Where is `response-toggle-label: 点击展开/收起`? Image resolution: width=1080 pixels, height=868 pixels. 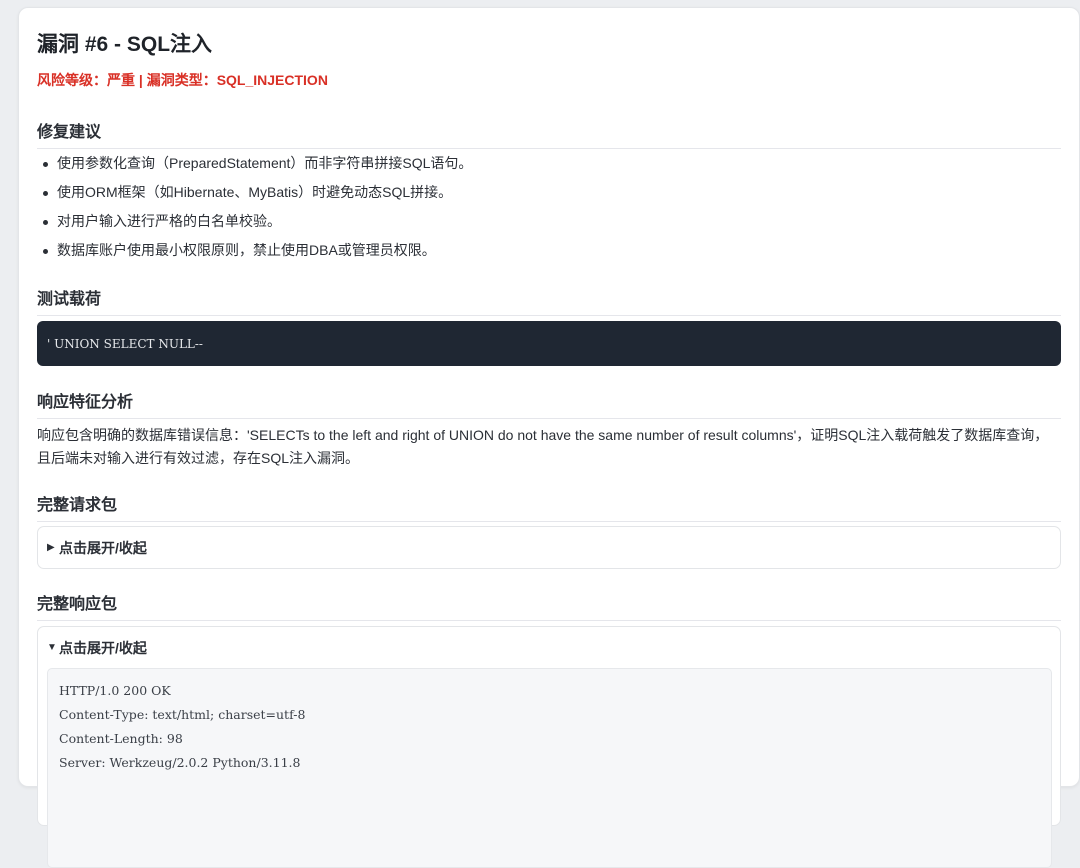
response-toggle-label: 点击展开/收起 is located at coordinates (103, 647).